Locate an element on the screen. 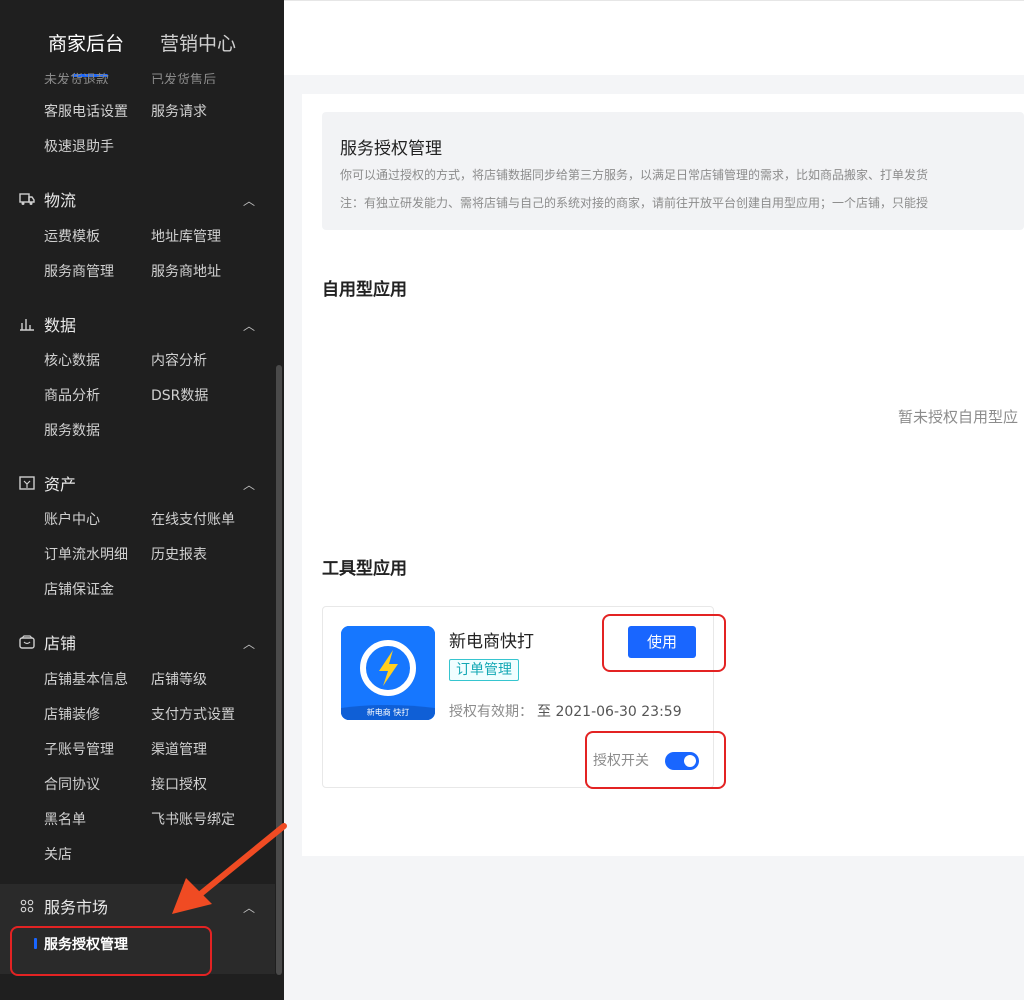 The width and height of the screenshot is (1024, 1000). highlight-box-use is located at coordinates (664, 643).